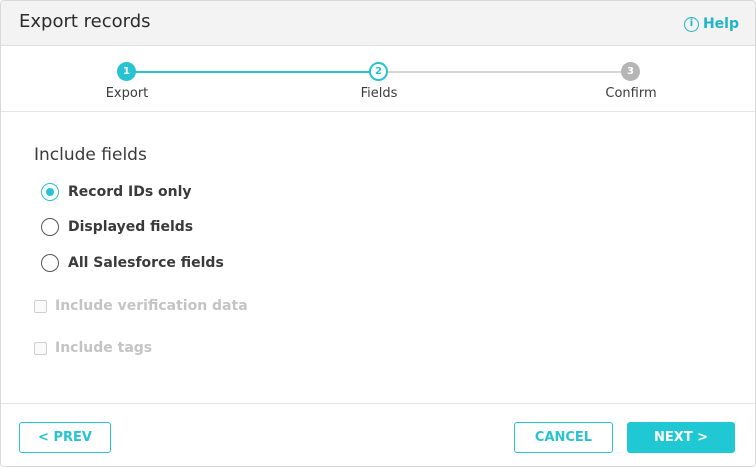  I want to click on step-1-marker: 1, so click(126, 71).